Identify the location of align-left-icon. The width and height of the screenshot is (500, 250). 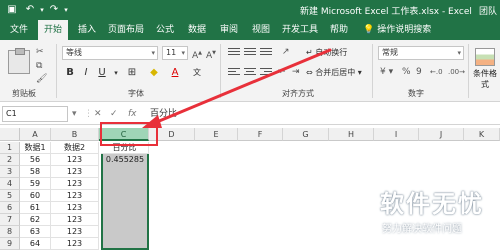
(234, 73).